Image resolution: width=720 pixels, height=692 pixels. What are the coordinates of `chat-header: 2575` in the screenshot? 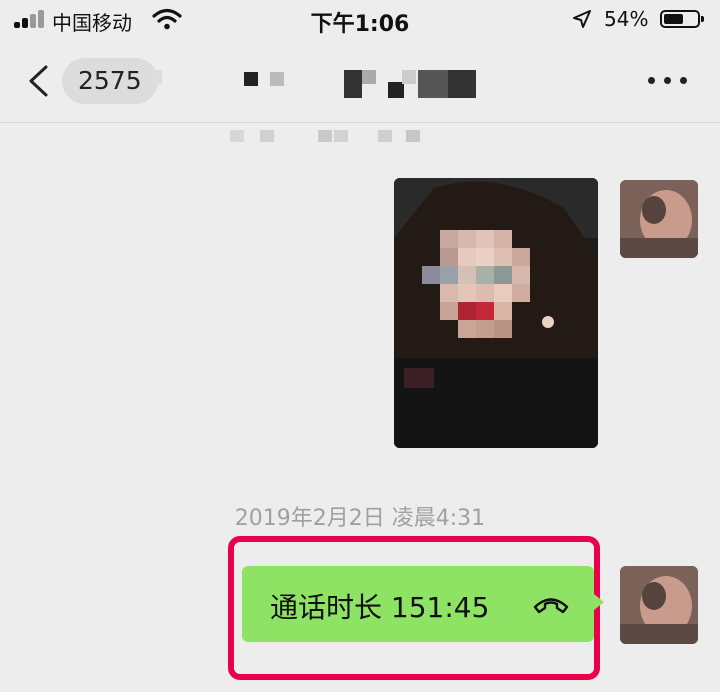 It's located at (360, 82).